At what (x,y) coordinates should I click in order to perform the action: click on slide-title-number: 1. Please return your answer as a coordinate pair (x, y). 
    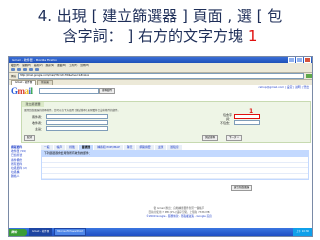
    Looking at the image, I should click on (252, 36).